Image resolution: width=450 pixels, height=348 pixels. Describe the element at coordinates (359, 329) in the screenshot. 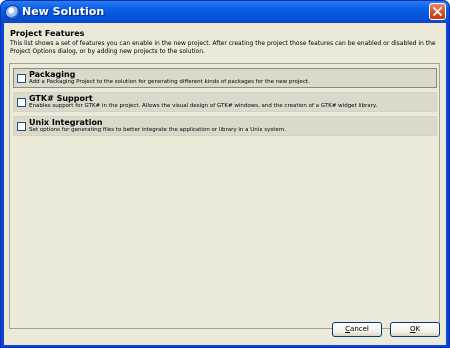

I see `cancel-label: ancel` at that location.